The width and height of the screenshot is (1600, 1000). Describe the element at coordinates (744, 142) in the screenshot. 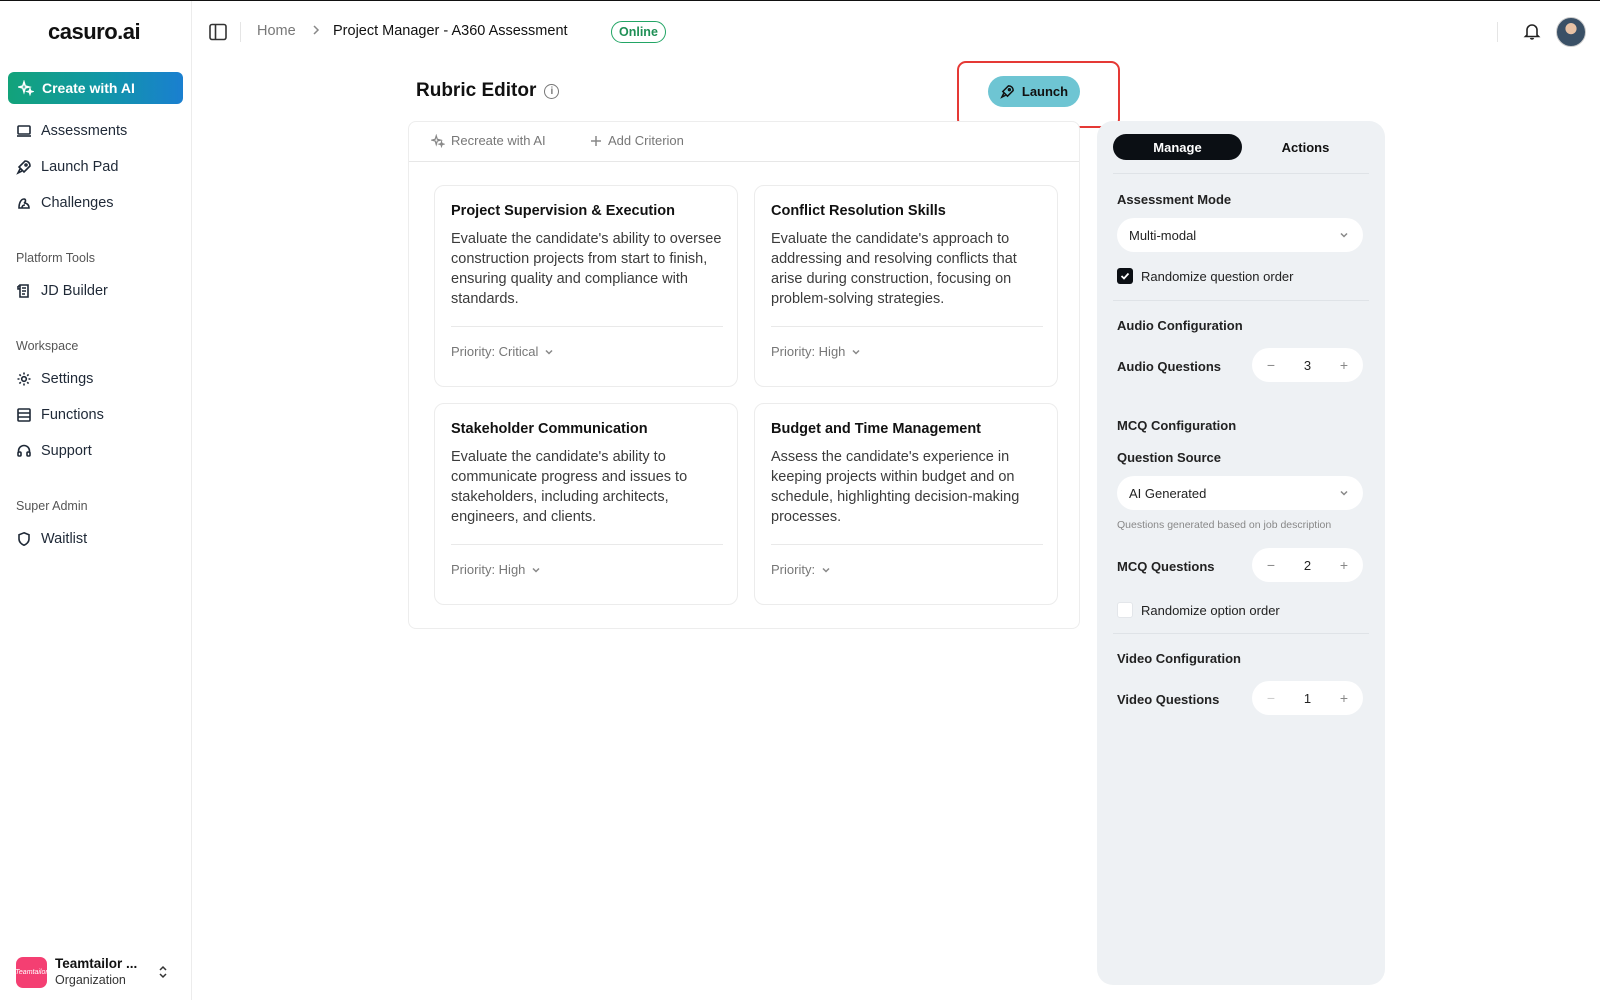

I see `editor-toolbar: Recreate with AI Add Criterion` at that location.